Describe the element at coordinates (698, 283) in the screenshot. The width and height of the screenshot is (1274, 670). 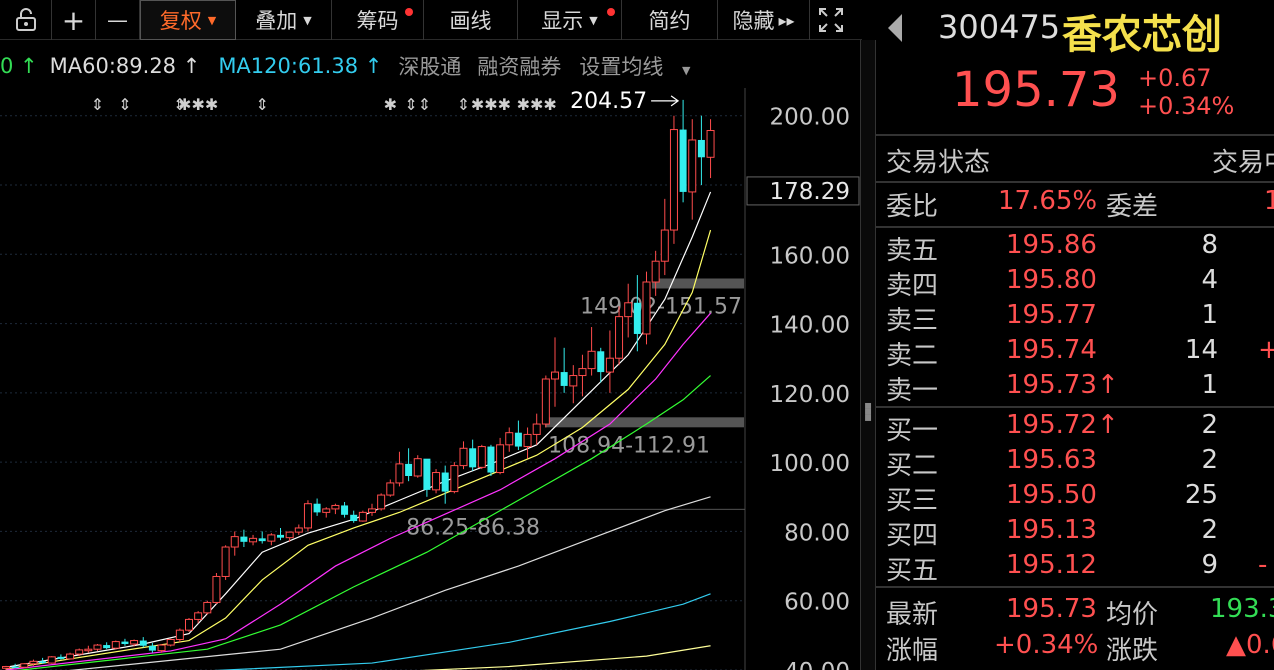
I see `support-zone-bar` at that location.